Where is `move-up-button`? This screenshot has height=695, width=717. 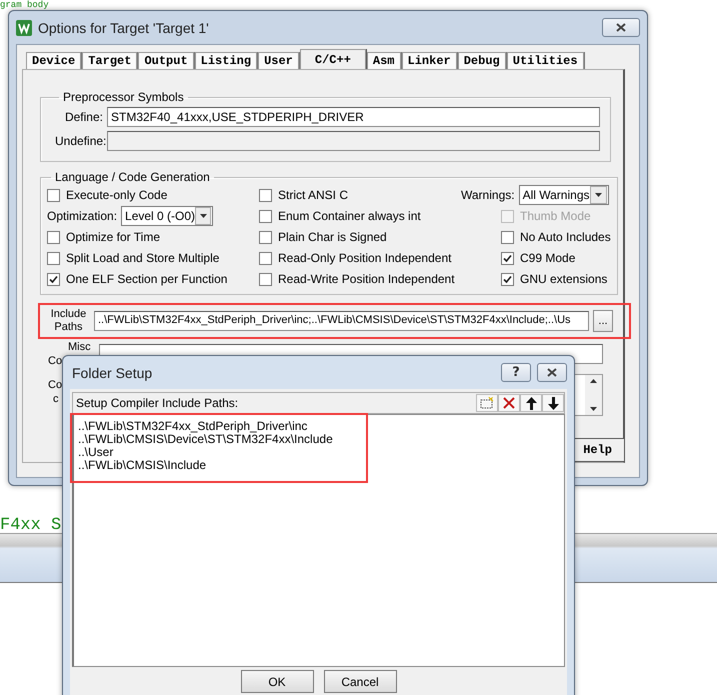
move-up-button is located at coordinates (531, 403).